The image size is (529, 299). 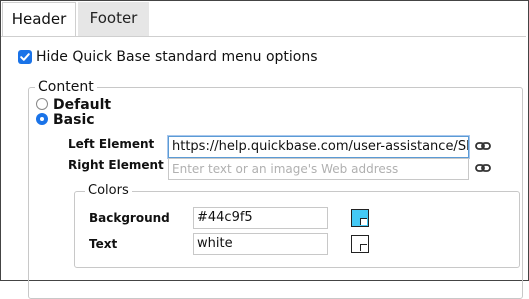 I want to click on radio-default-label: Default, so click(x=82, y=105).